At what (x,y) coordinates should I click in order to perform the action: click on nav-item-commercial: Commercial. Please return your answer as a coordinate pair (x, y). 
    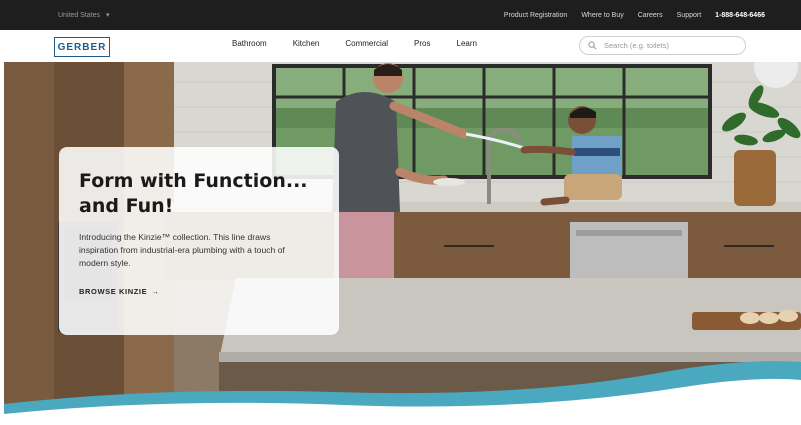
    Looking at the image, I should click on (366, 43).